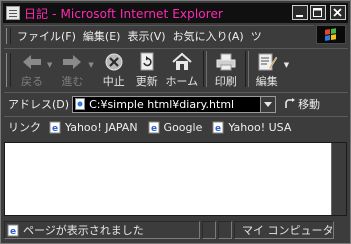 The image size is (351, 244). I want to click on stop-button: 中止, so click(114, 69).